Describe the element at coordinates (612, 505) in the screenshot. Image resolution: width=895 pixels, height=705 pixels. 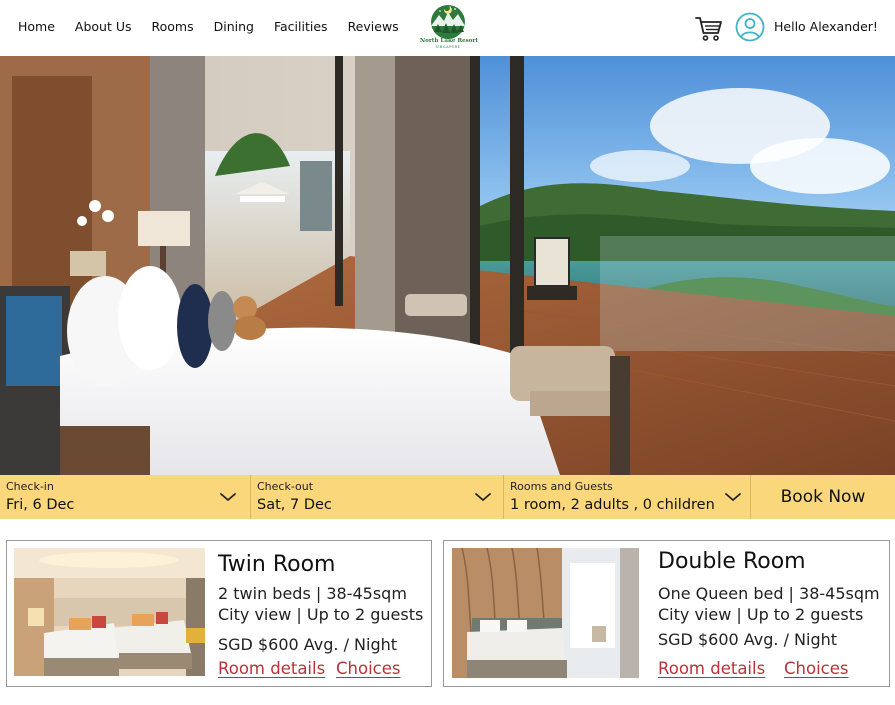
I see `rooms-guests-value: 1 room, 2 adults , 0 children` at that location.